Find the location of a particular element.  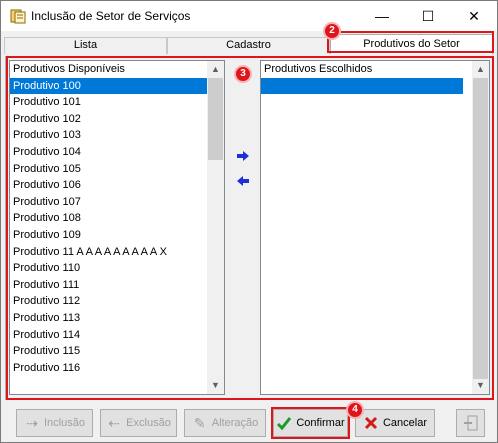

maximize-button: ☐ is located at coordinates (428, 16).